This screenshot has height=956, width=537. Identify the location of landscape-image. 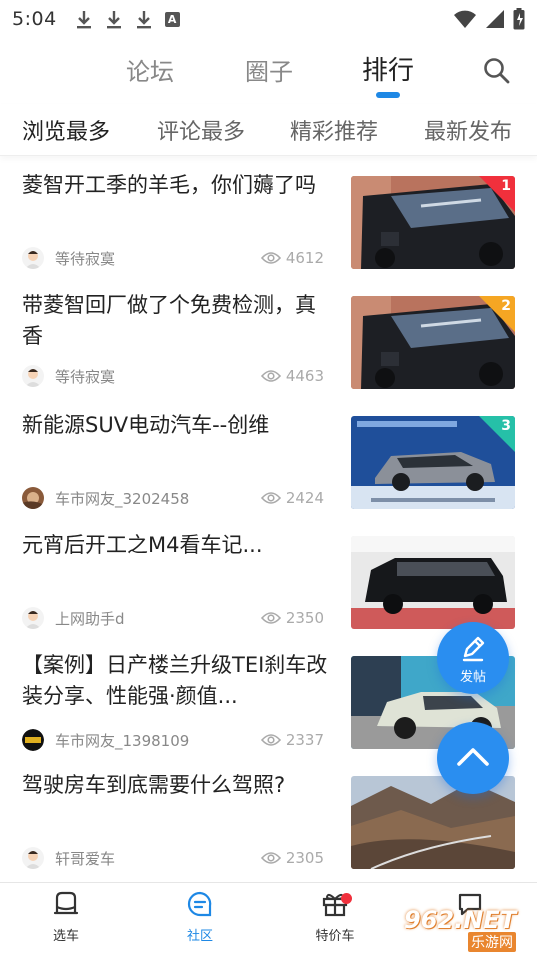
(433, 822).